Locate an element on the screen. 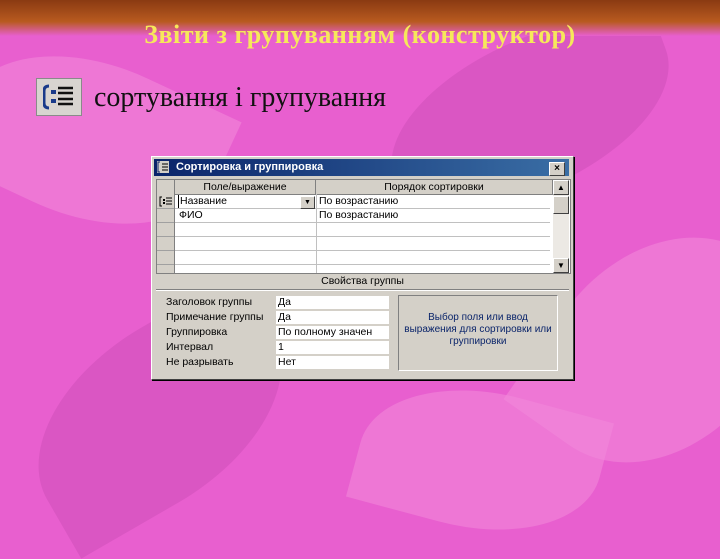  close-button: × is located at coordinates (557, 169).